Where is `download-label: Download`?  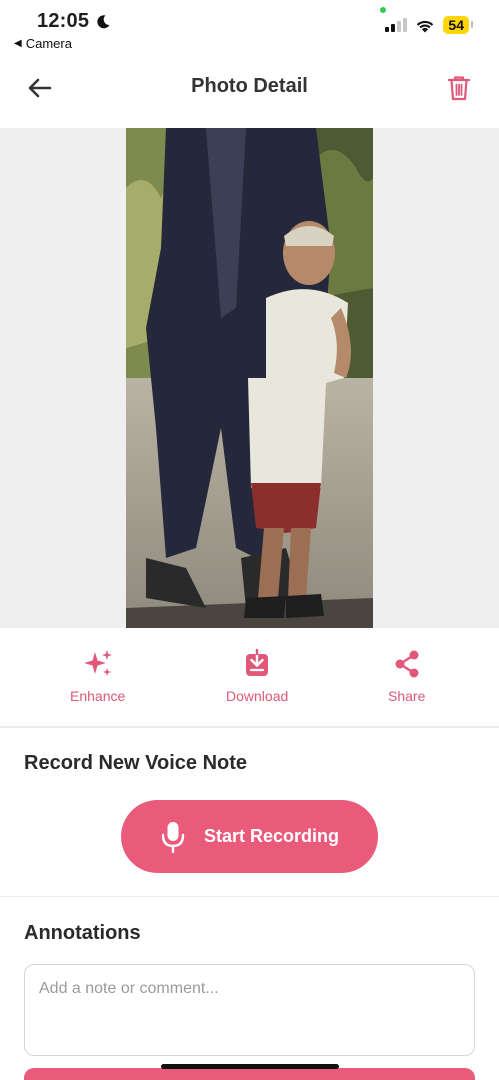
download-label: Download is located at coordinates (257, 696).